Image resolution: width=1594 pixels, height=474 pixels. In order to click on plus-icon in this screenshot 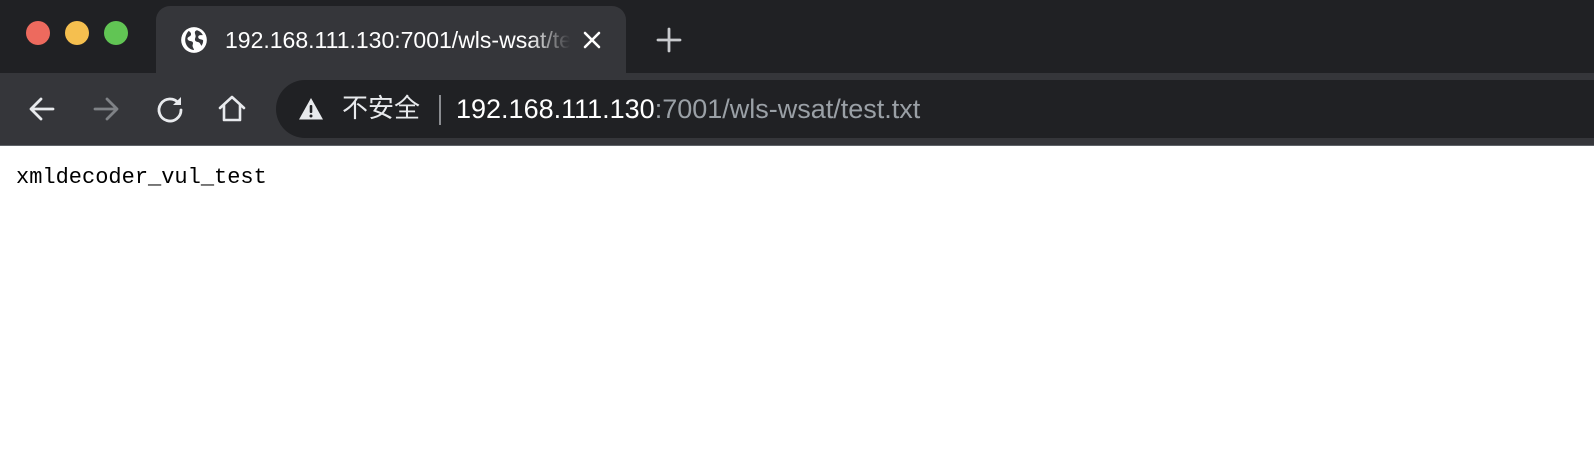, I will do `click(669, 40)`.